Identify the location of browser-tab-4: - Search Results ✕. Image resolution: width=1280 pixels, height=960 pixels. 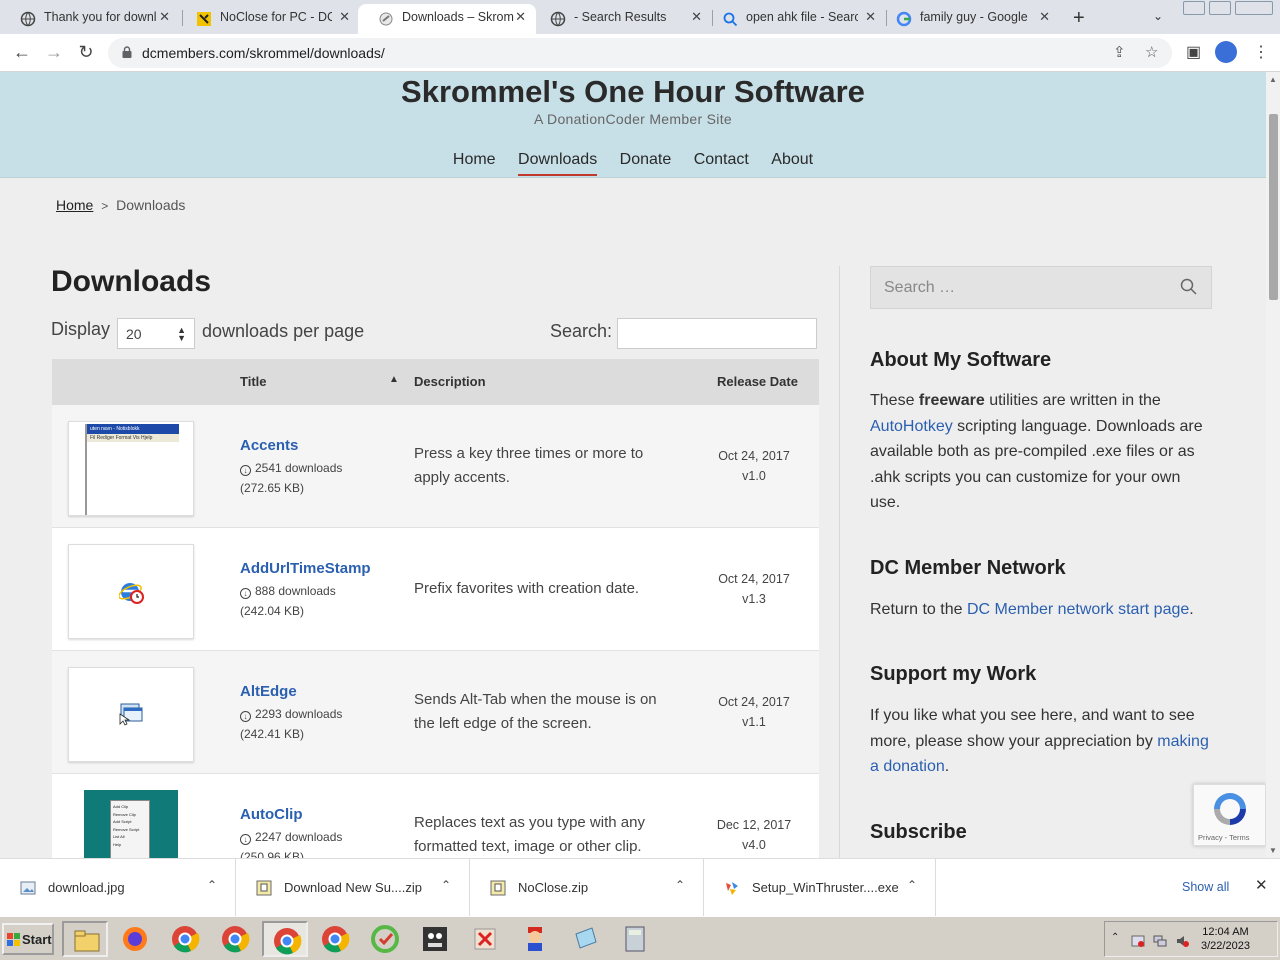
(621, 19).